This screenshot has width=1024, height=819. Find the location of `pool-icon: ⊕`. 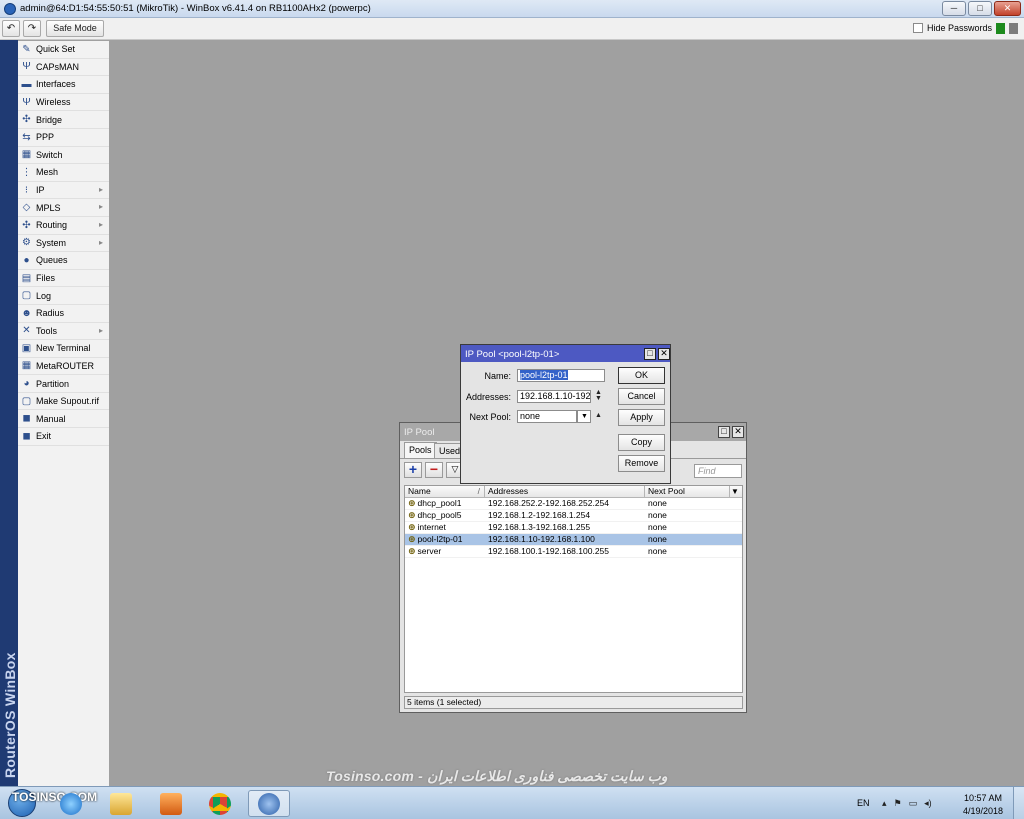

pool-icon: ⊕ is located at coordinates (412, 515).